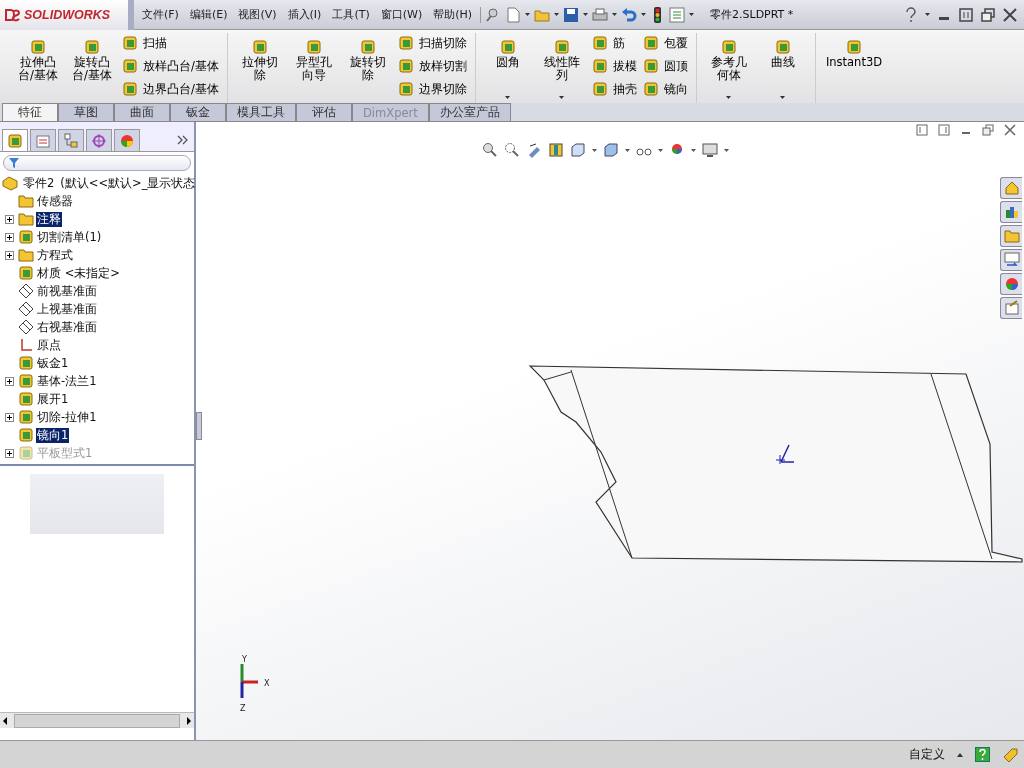 The image size is (1024, 768). Describe the element at coordinates (944, 130) in the screenshot. I see `tile-right-icon` at that location.